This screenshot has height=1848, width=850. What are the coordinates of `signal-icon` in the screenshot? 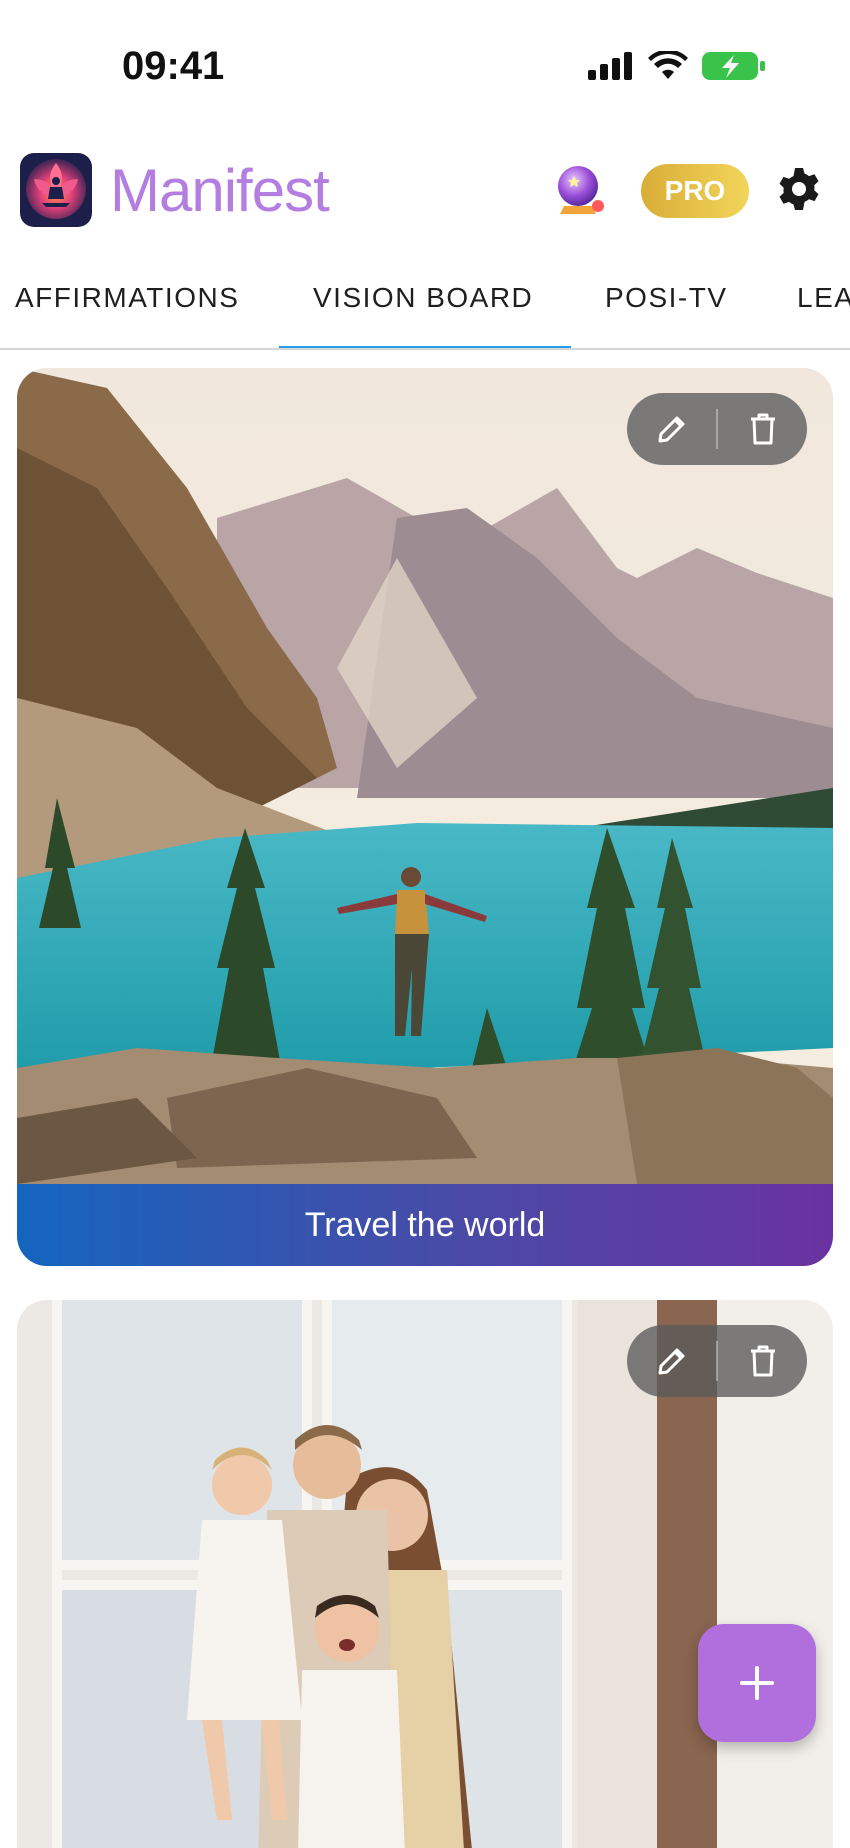 It's located at (610, 66).